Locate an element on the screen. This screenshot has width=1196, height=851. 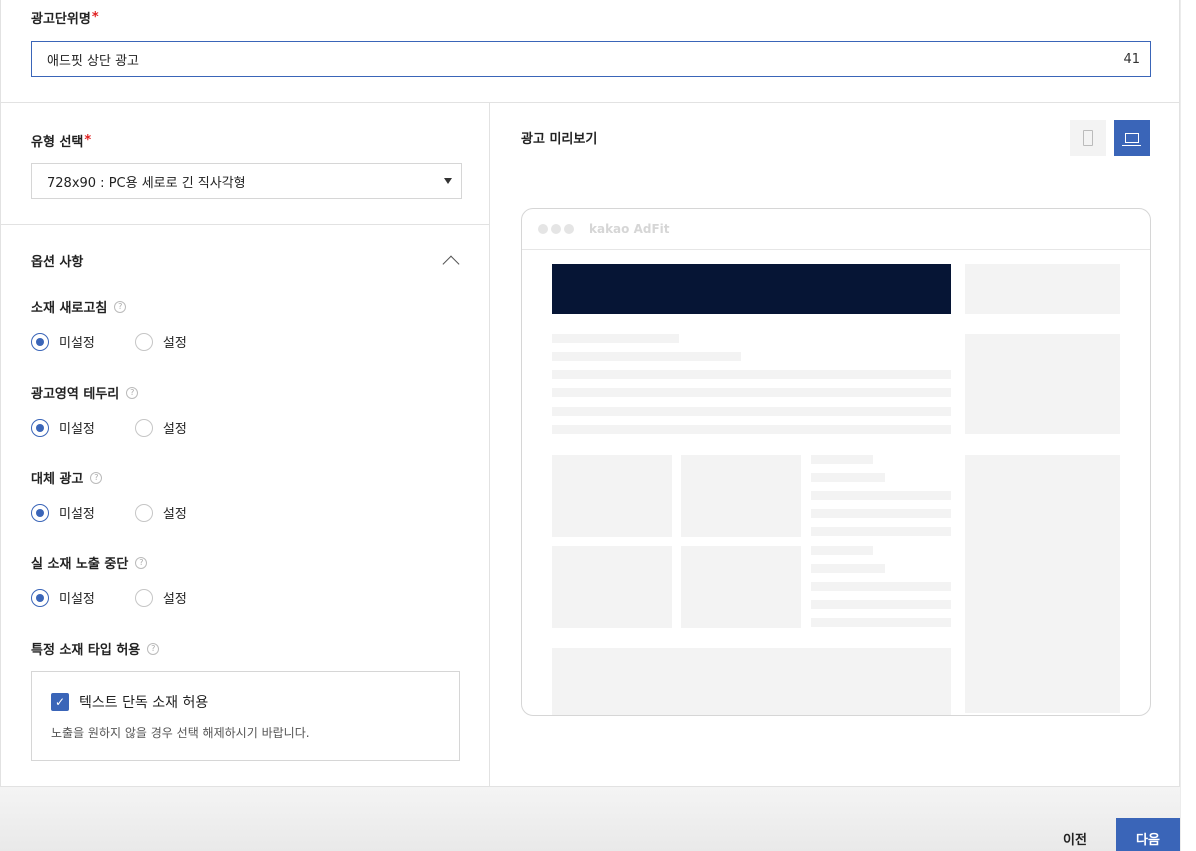
laptop-icon is located at coordinates (1131, 139).